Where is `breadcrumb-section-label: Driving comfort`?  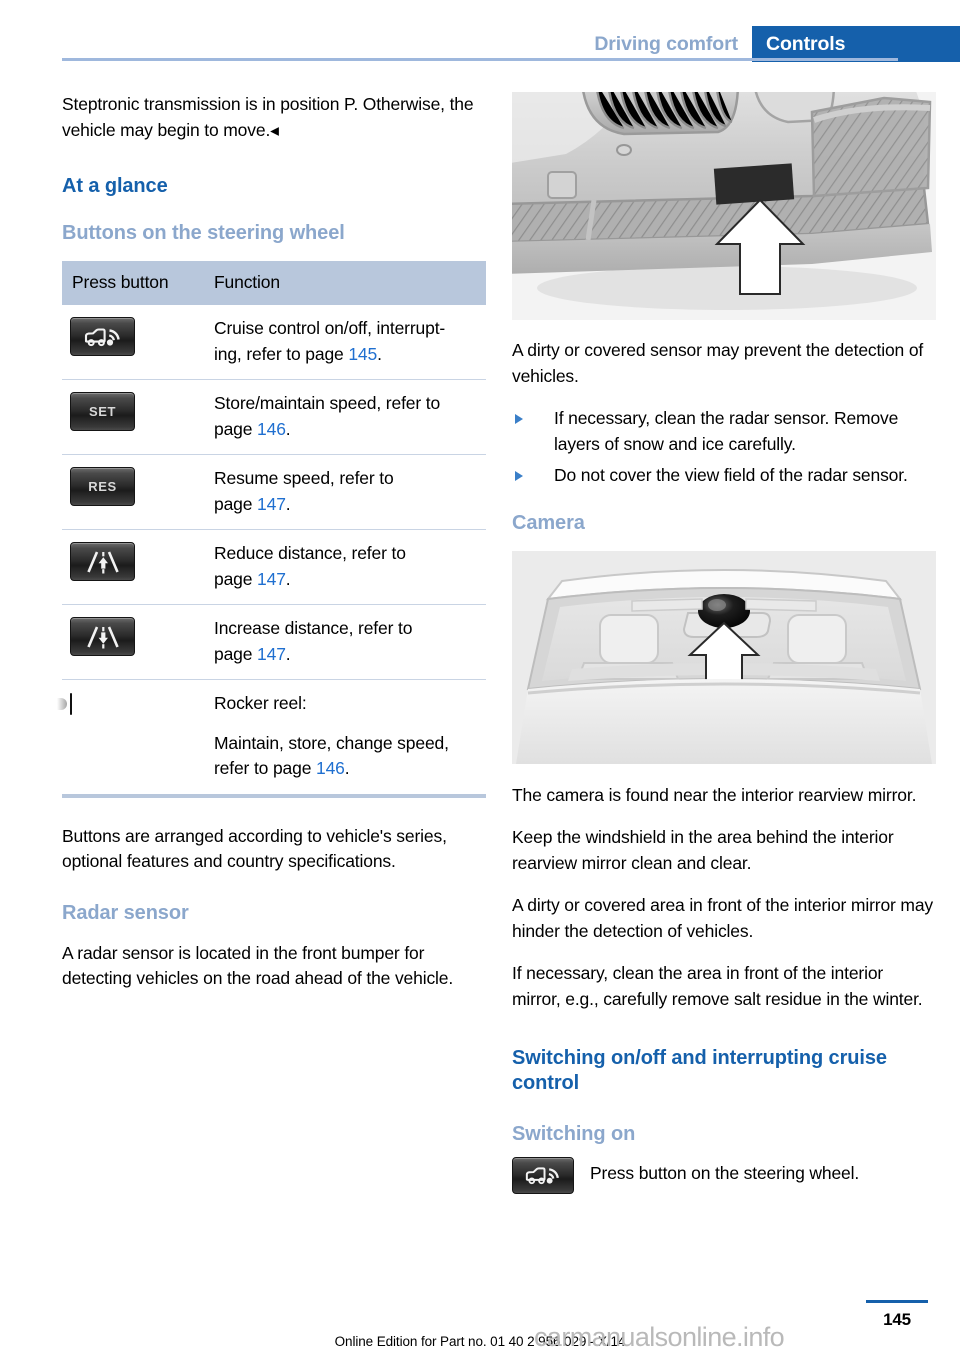 breadcrumb-section-label: Driving comfort is located at coordinates (666, 44).